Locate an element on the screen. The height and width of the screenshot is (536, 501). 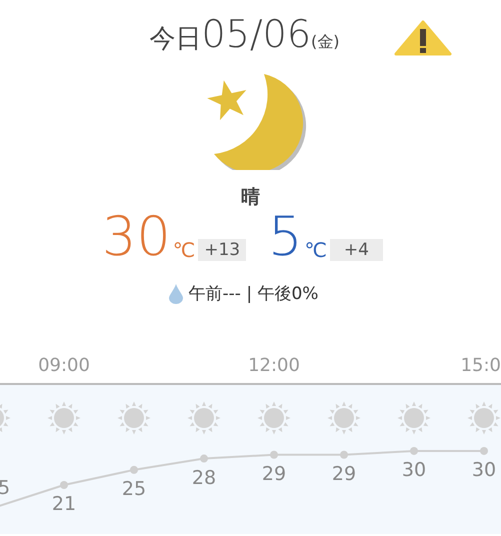
hourly-temperature: 28 is located at coordinates (204, 477).